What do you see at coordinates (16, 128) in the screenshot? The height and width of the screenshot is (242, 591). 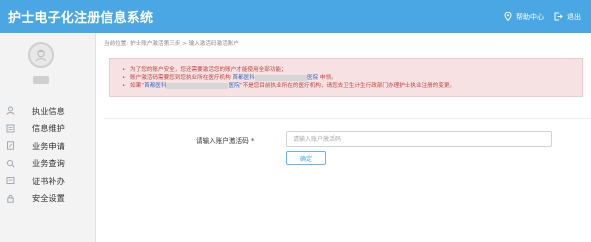 I see `edit-doc-icon` at bounding box center [16, 128].